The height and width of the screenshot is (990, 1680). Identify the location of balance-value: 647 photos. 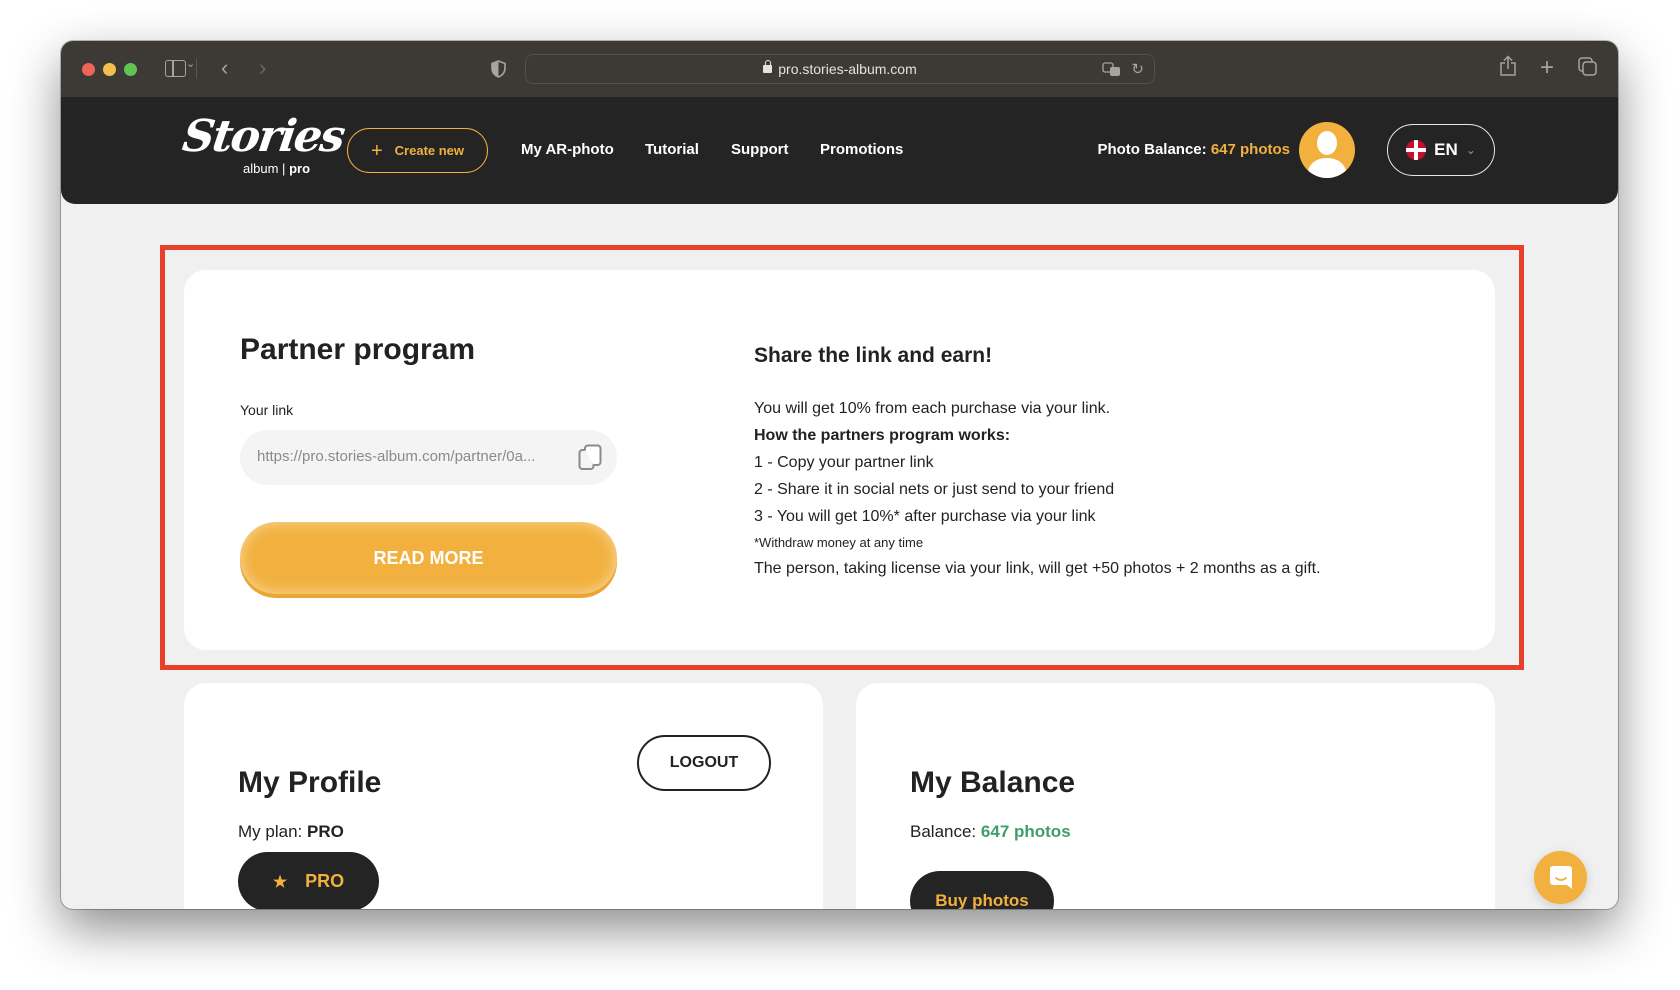
(1025, 831).